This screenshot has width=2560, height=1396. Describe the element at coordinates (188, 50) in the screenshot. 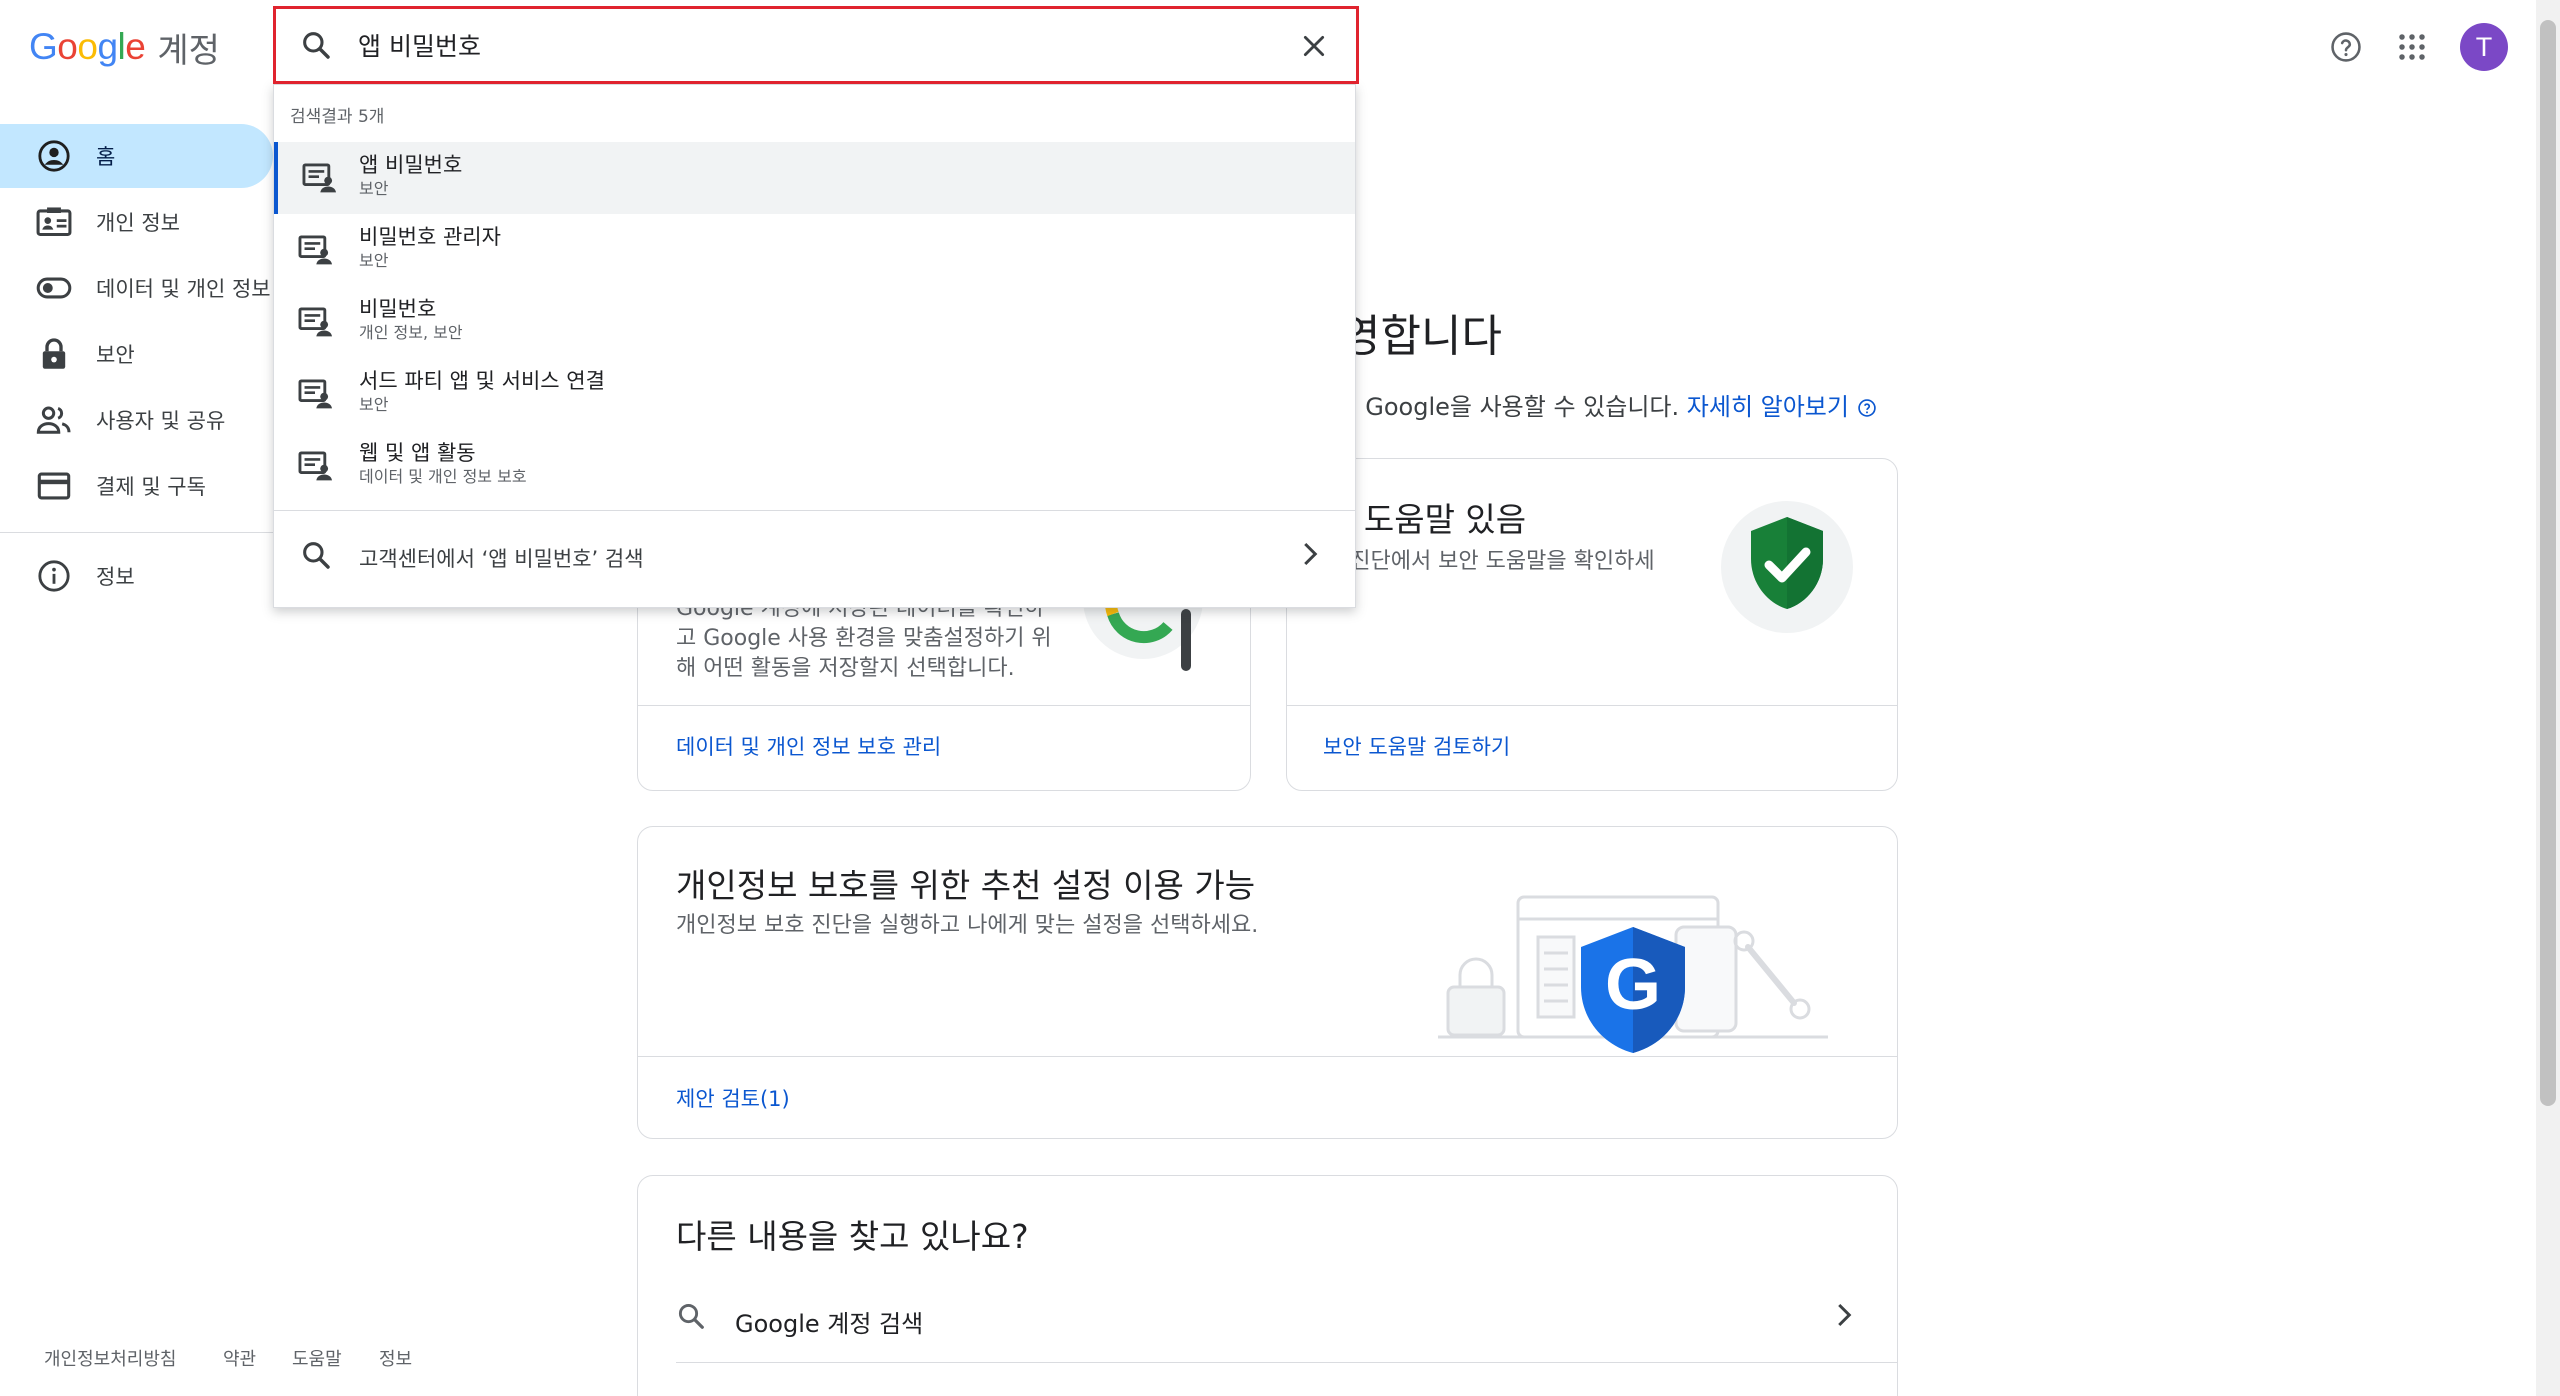

I see `logo-suffix: 계정` at that location.